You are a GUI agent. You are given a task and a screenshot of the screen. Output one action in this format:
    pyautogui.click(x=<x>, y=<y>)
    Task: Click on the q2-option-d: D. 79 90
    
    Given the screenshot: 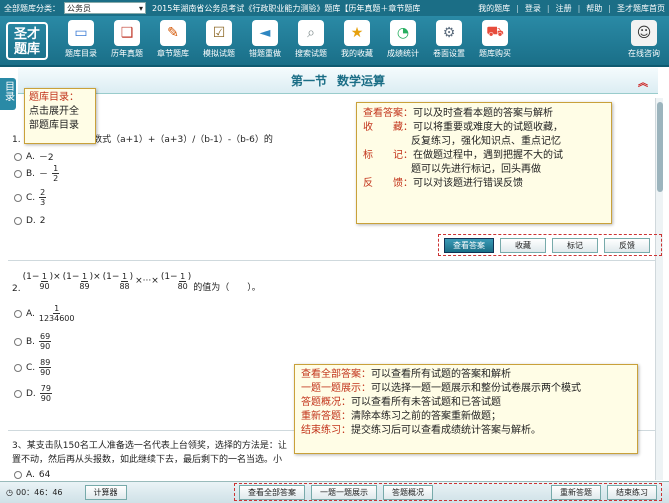 What is the action you would take?
    pyautogui.click(x=33, y=393)
    